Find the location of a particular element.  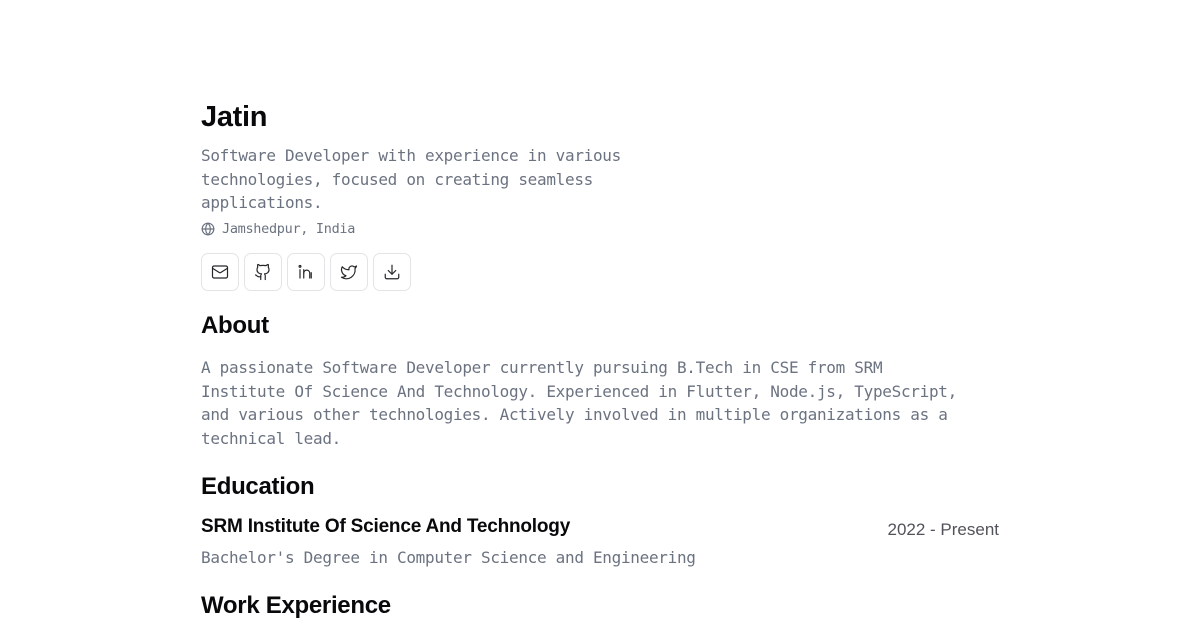

education-school: SRM Institute Of Science And Technology is located at coordinates (386, 526).